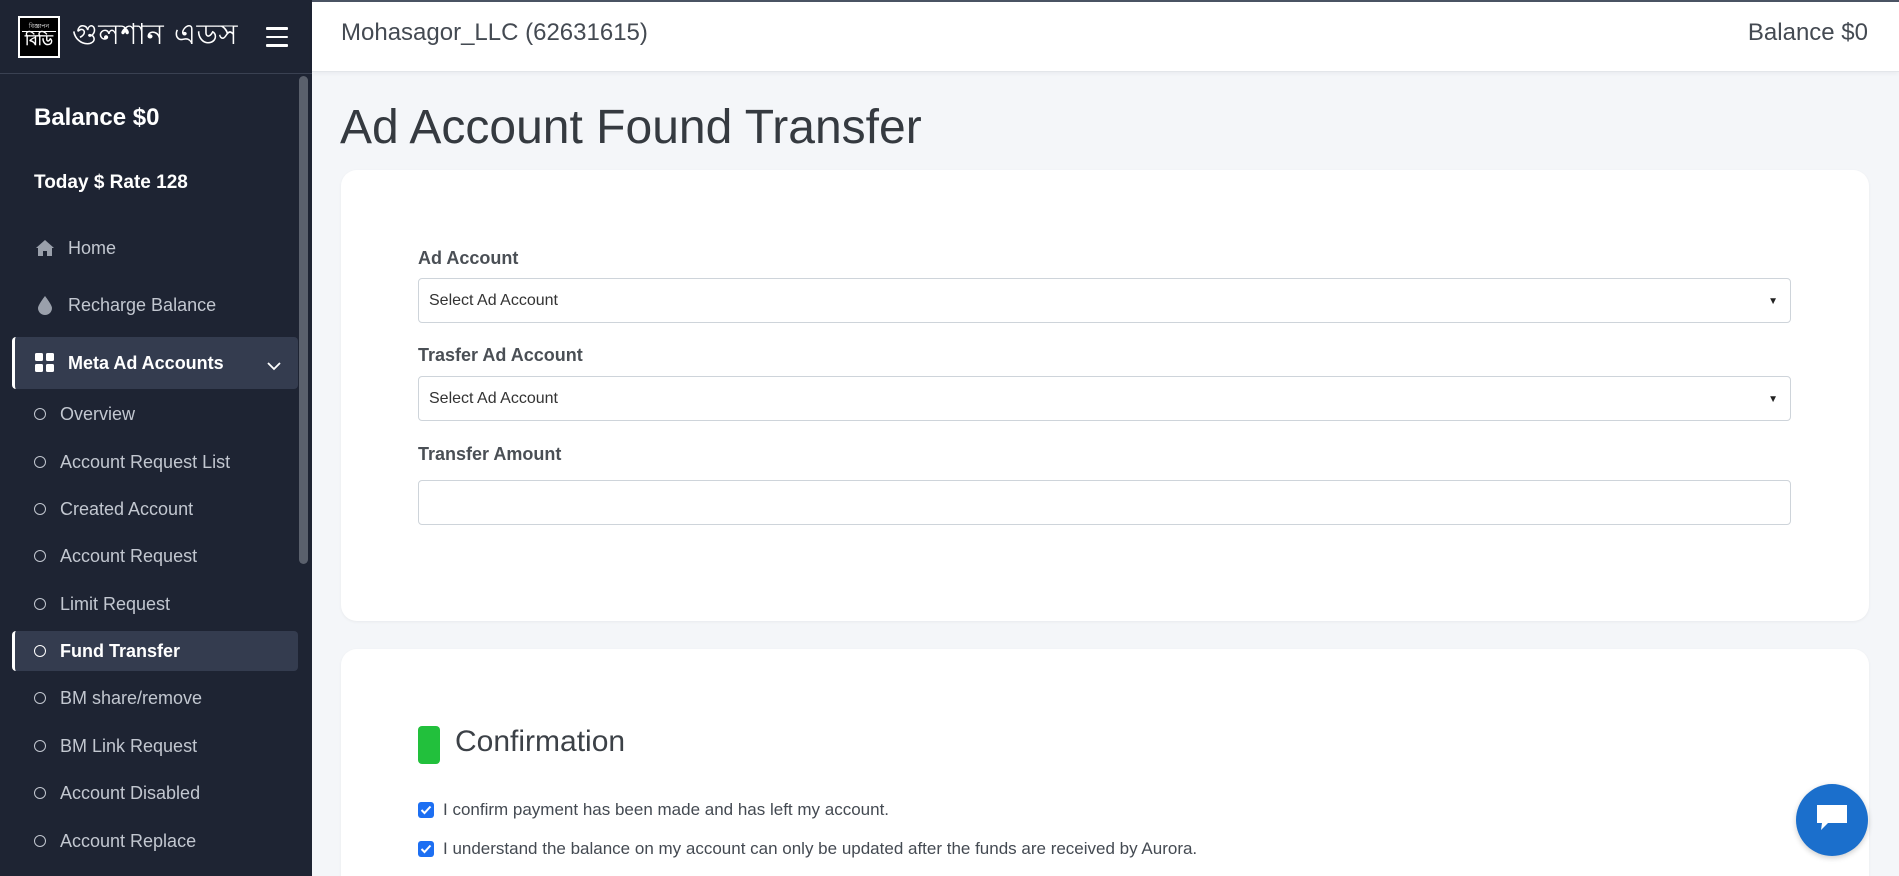 This screenshot has width=1899, height=876. What do you see at coordinates (115, 603) in the screenshot?
I see `sidebar-subitem-label: Limit Request` at bounding box center [115, 603].